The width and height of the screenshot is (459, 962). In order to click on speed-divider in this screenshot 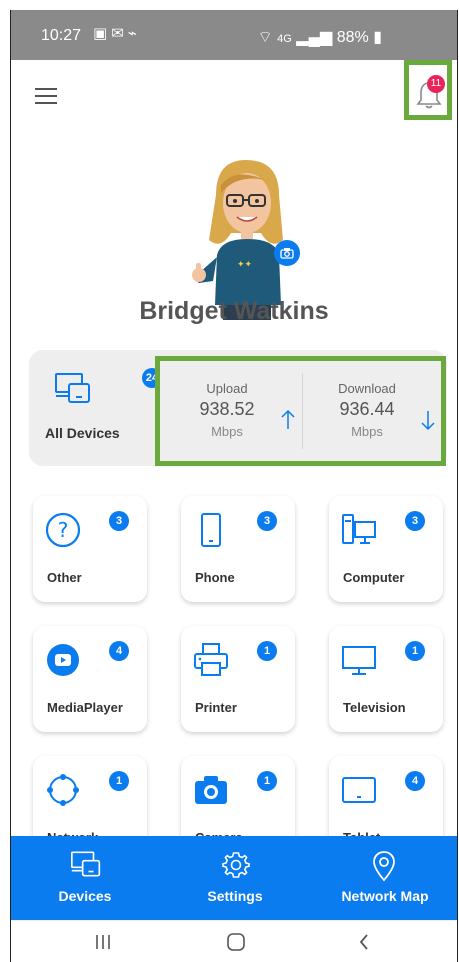, I will do `click(302, 411)`.